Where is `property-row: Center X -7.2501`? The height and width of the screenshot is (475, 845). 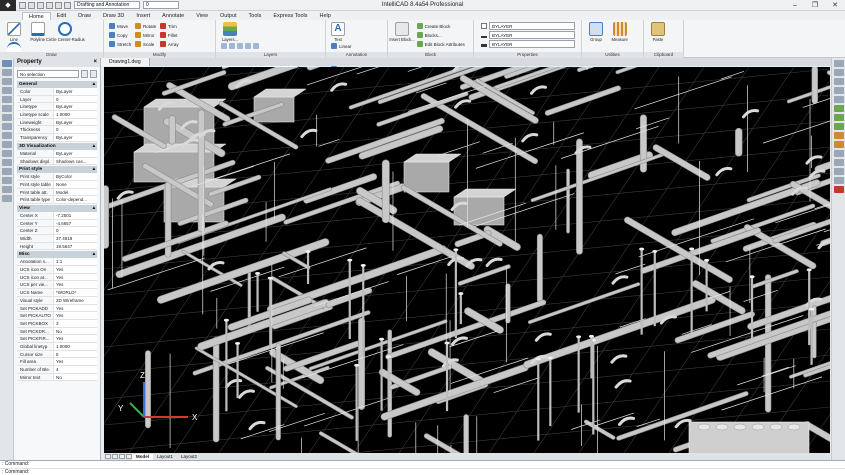 property-row: Center X -7.2501 is located at coordinates (57, 215).